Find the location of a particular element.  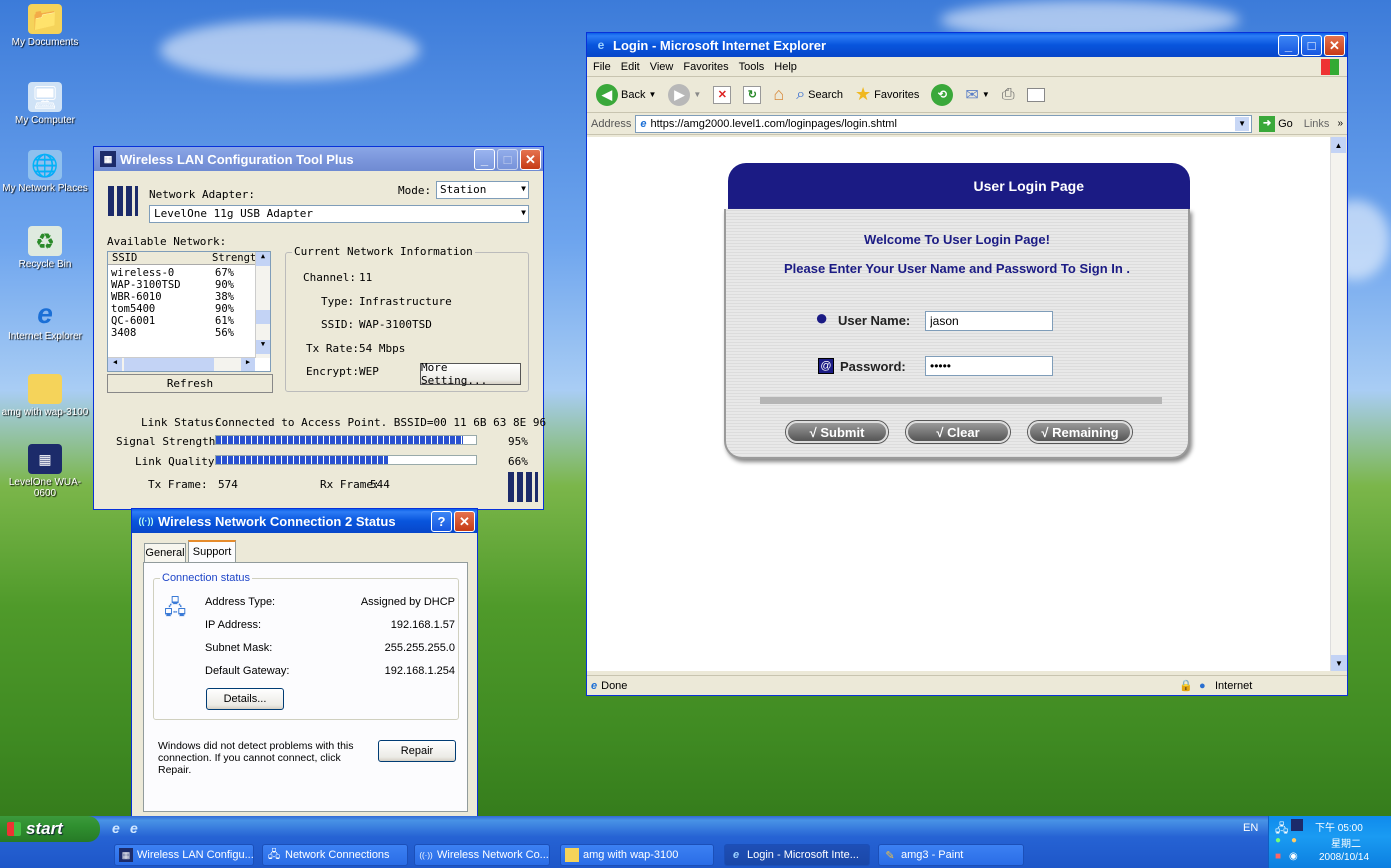

desktop-icon-my-computer: 🖥 My Computer is located at coordinates (45, 104).